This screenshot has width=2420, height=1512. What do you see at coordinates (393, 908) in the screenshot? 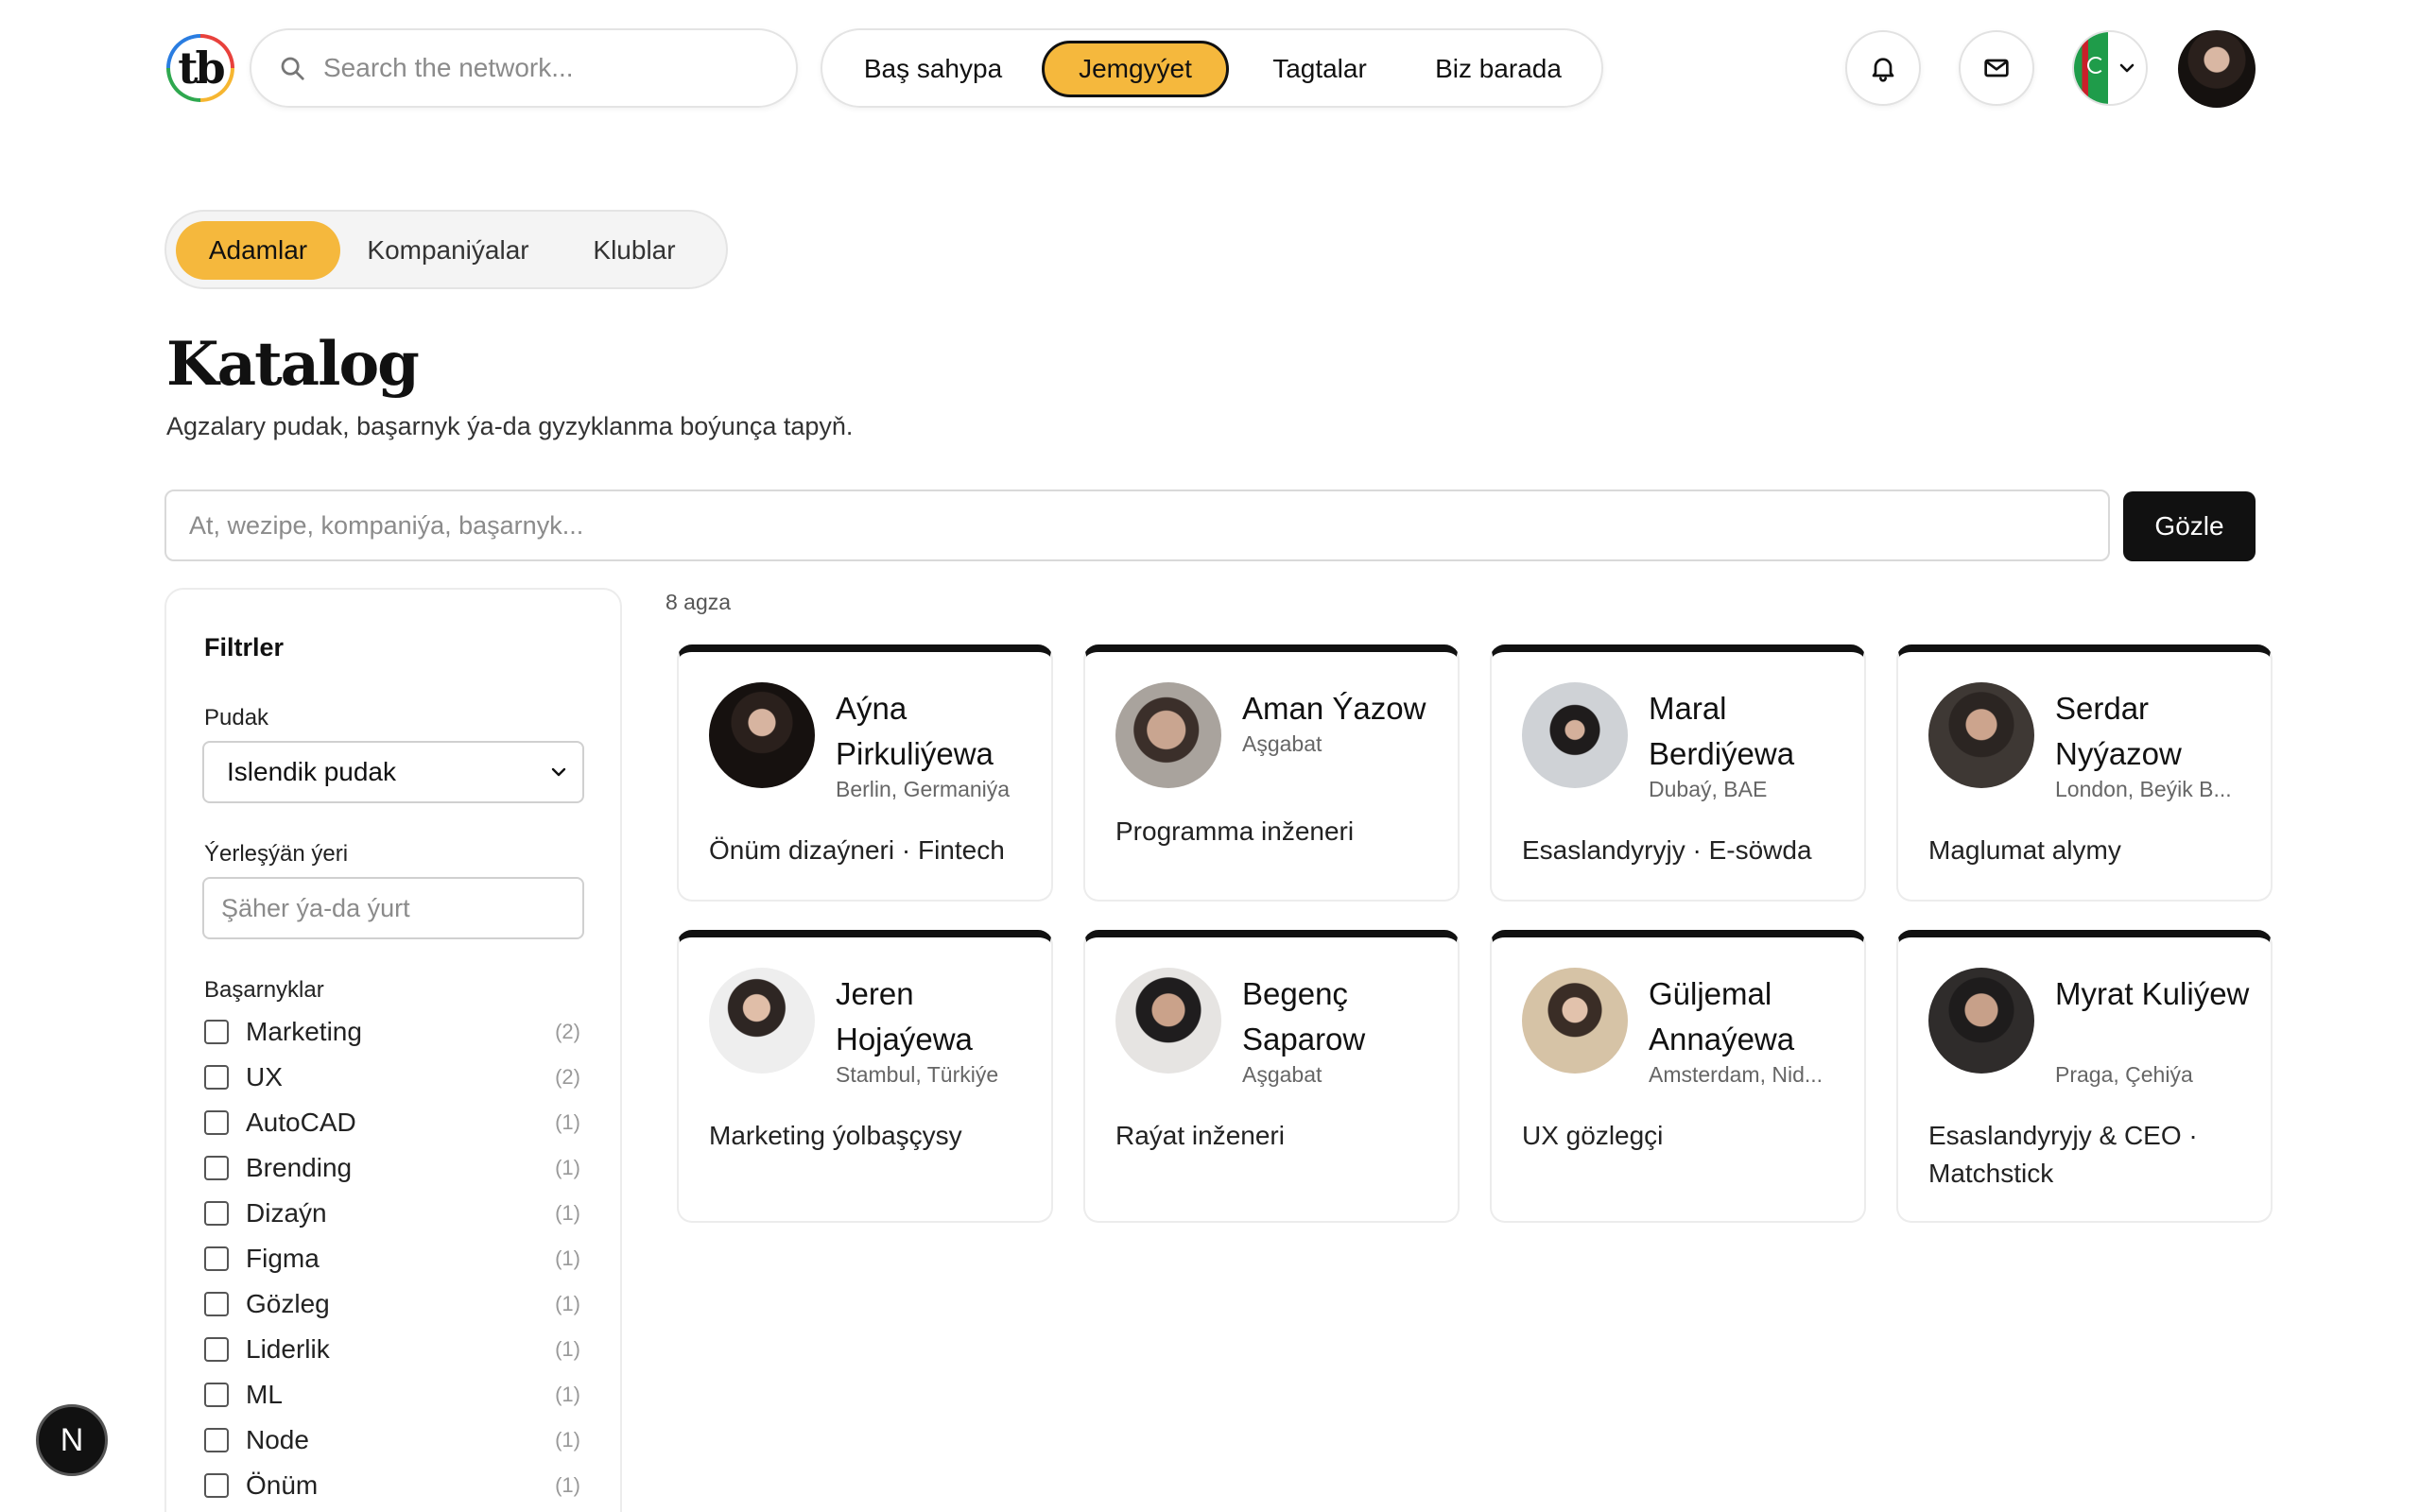
I see `location-input` at bounding box center [393, 908].